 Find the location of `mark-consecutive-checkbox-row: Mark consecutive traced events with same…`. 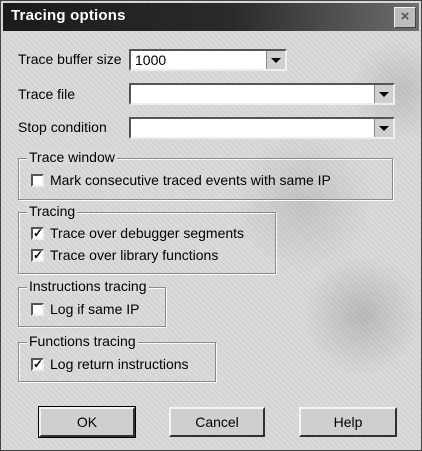

mark-consecutive-checkbox-row: Mark consecutive traced events with same… is located at coordinates (181, 180).